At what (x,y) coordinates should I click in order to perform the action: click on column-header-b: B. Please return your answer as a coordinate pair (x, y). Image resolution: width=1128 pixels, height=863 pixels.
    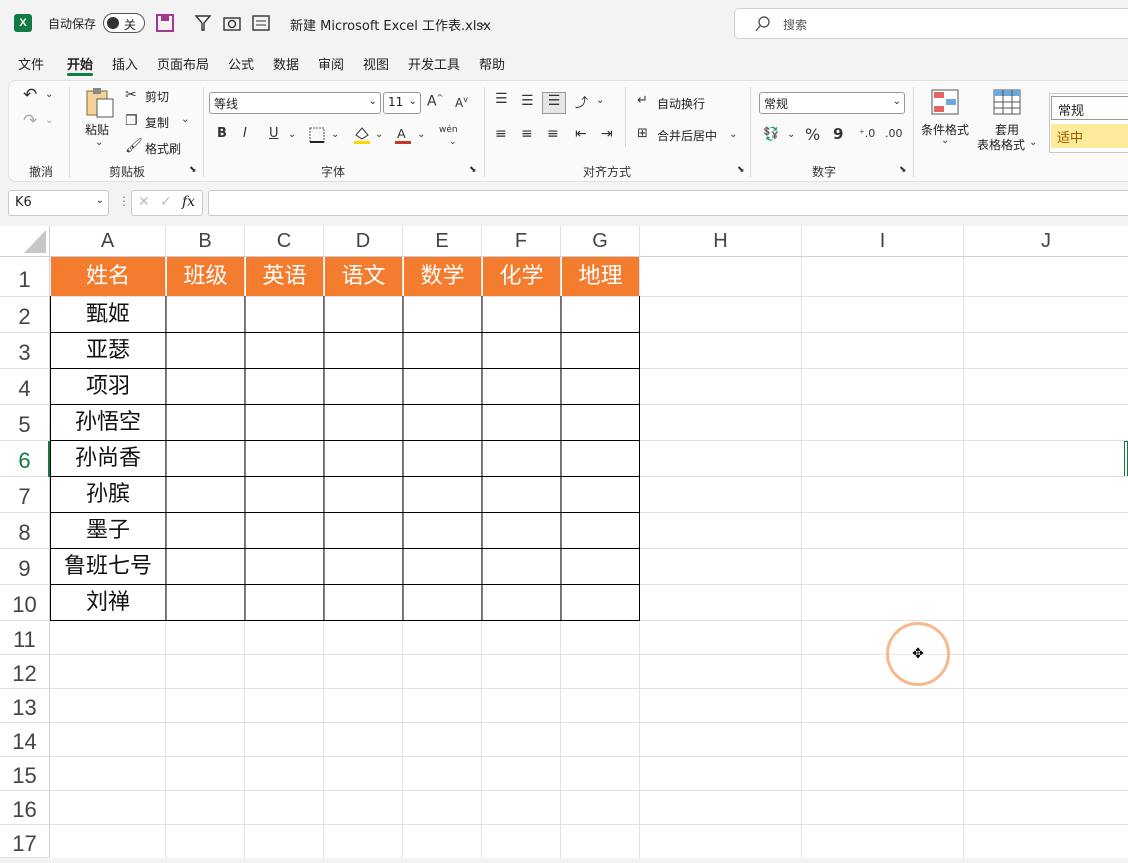
    Looking at the image, I should click on (205, 241).